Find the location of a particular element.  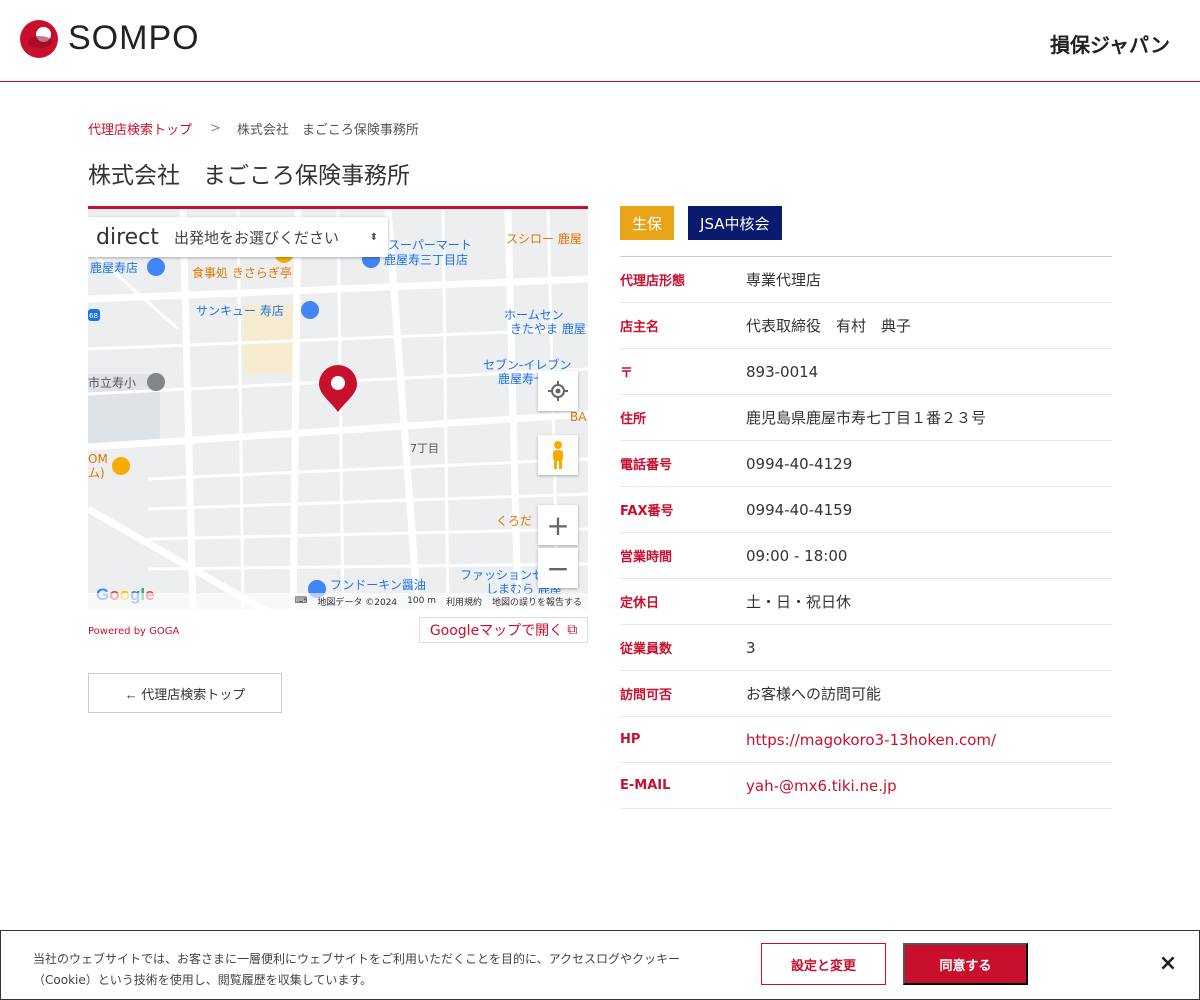

origin-select: 出発地をお選びください ⬍ is located at coordinates (276, 237).